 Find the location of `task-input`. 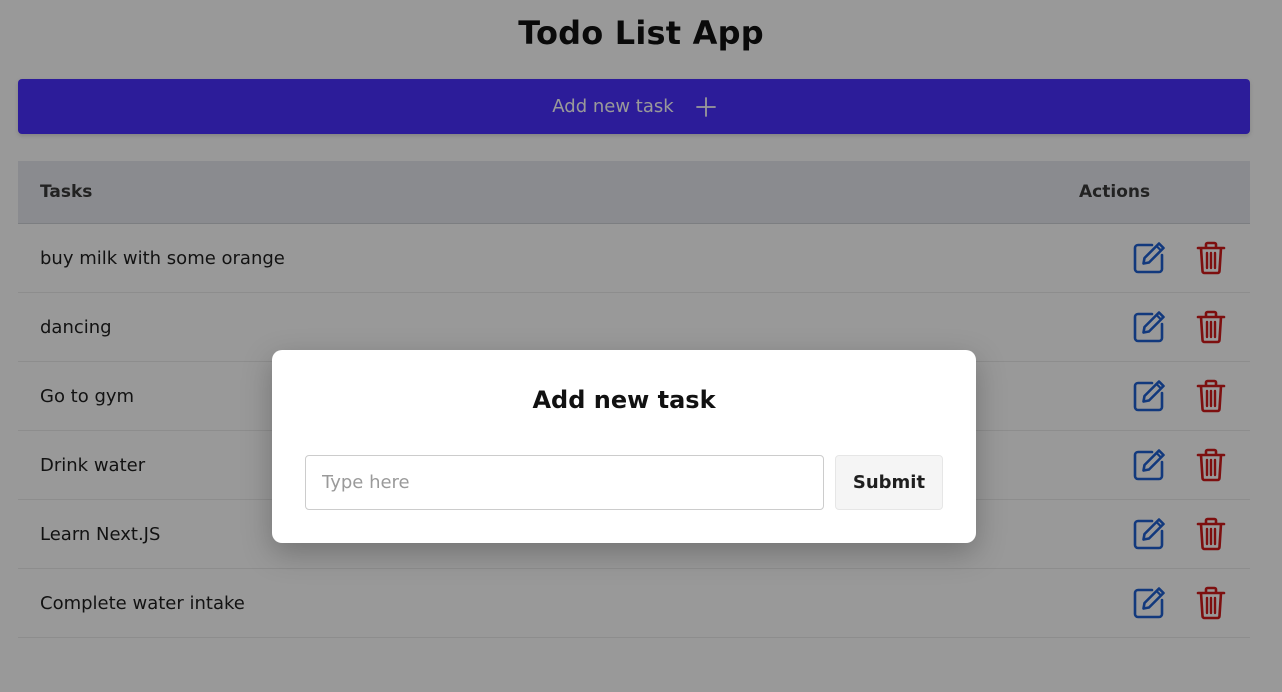

task-input is located at coordinates (564, 482).